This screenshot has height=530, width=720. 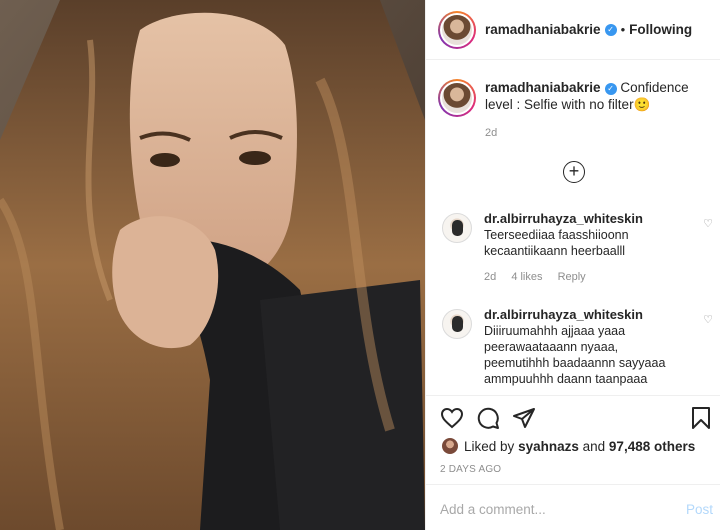 I want to click on add-comment-bar: Add a comment... Post, so click(x=573, y=507).